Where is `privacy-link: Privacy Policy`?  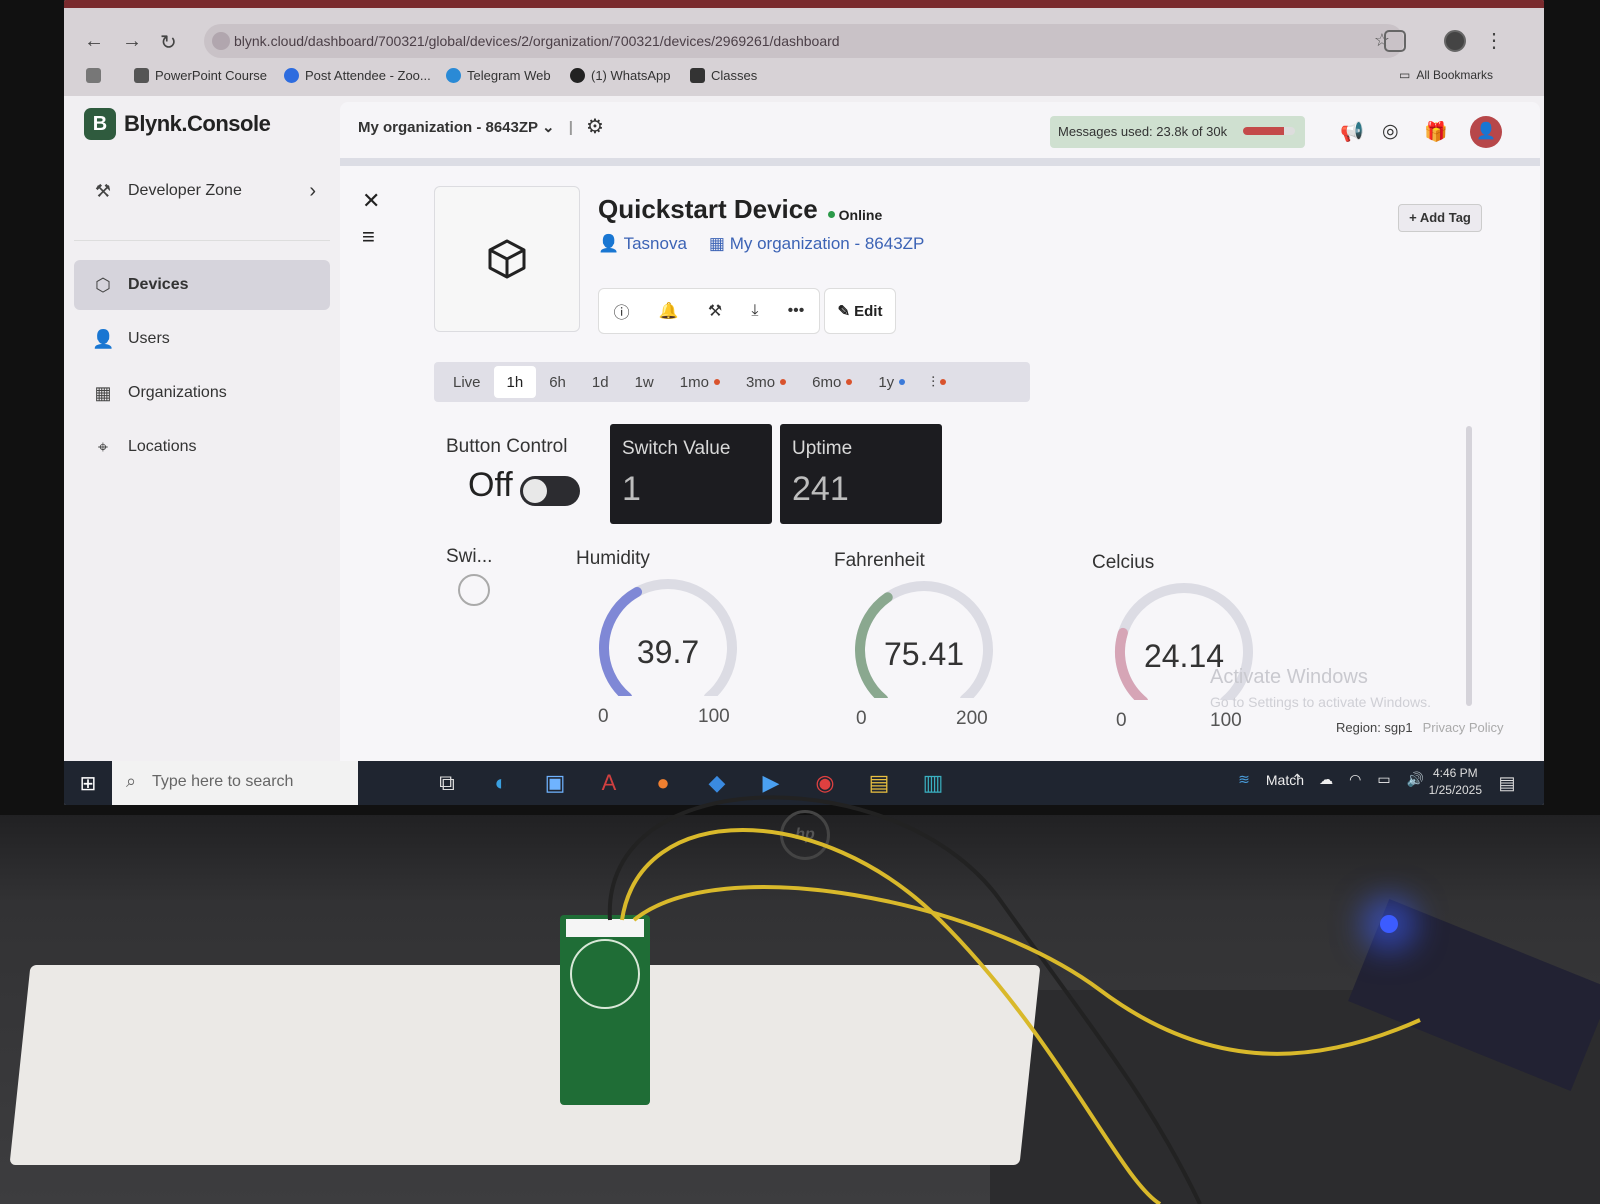
privacy-link: Privacy Policy is located at coordinates (1463, 727).